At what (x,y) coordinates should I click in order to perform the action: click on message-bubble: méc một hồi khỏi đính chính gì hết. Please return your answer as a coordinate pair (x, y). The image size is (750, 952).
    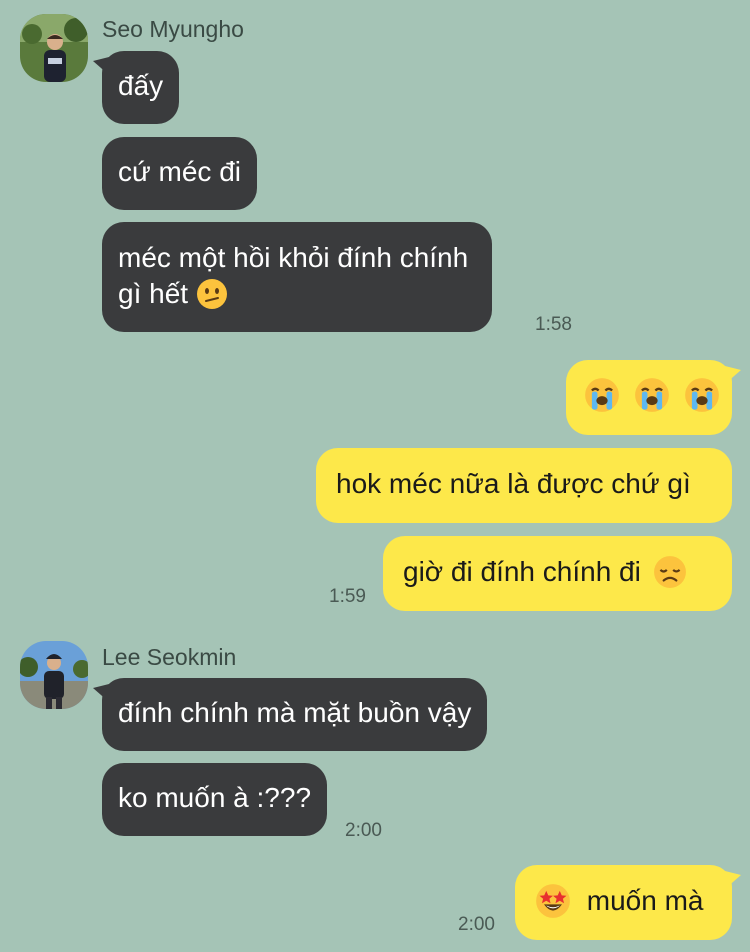
    Looking at the image, I should click on (297, 277).